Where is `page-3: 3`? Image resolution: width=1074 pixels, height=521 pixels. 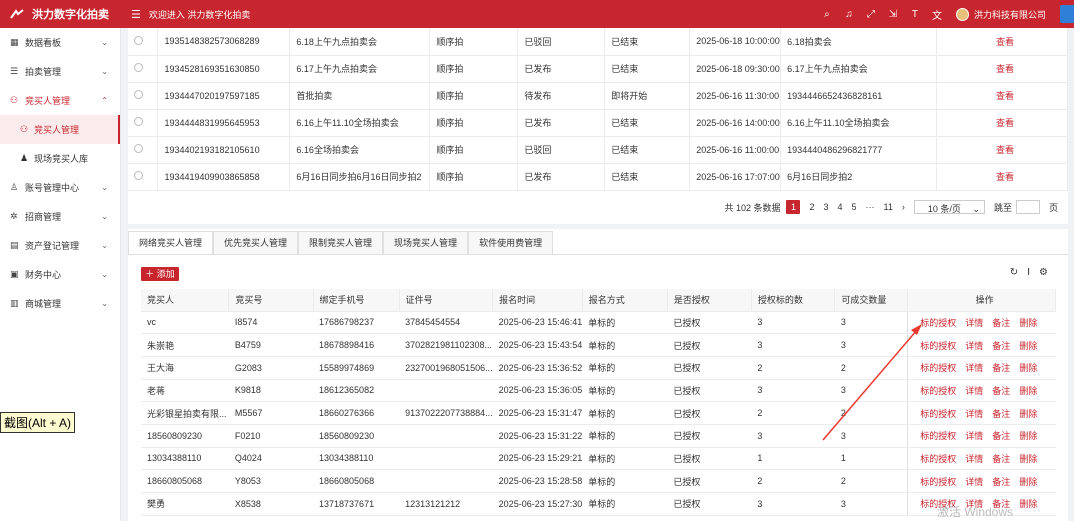 page-3: 3 is located at coordinates (826, 207).